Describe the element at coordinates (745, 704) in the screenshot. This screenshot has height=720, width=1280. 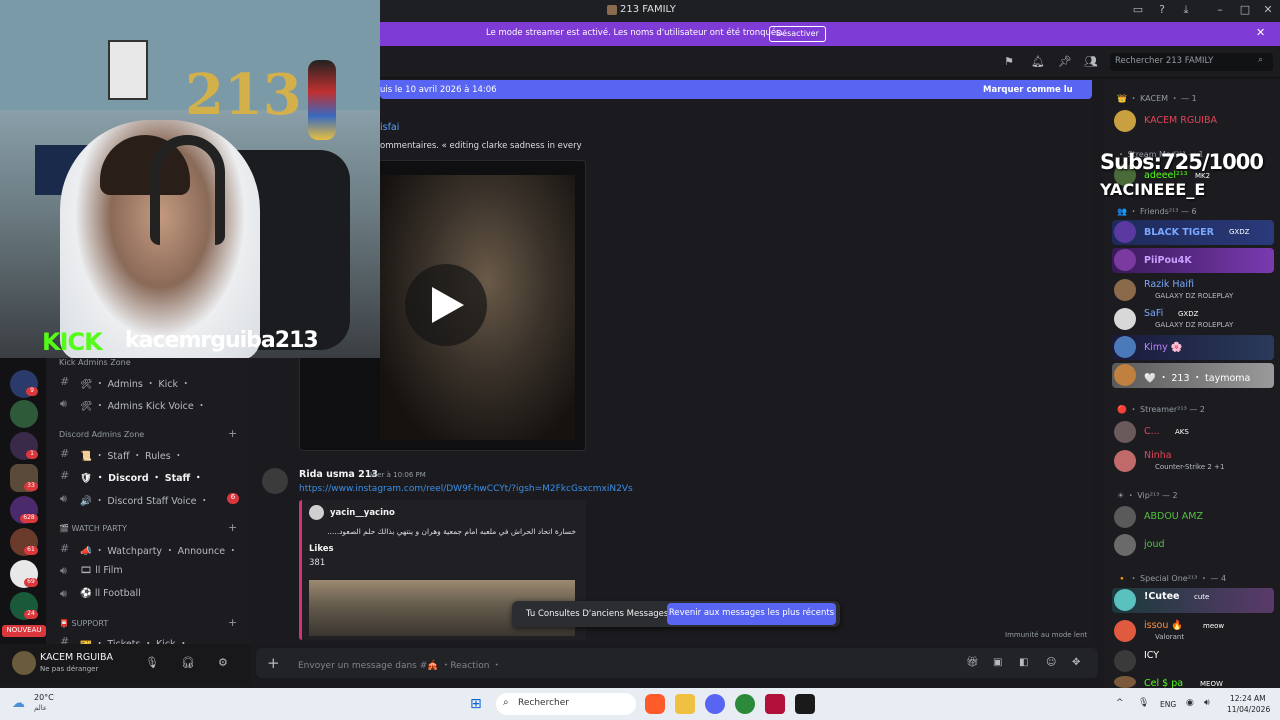
I see `chrome-icon` at that location.